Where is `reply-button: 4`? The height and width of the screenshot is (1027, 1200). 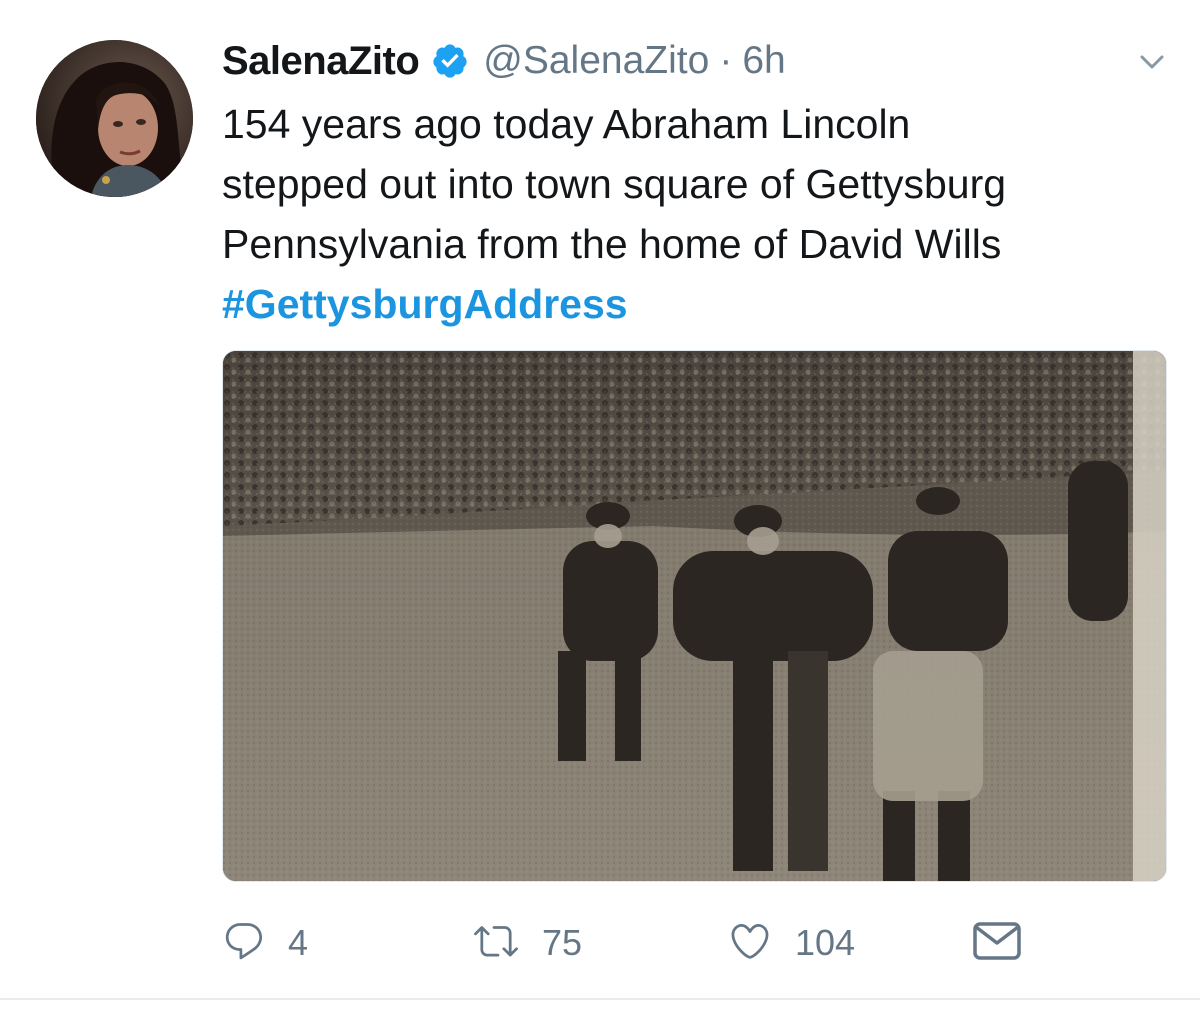
reply-button: 4 is located at coordinates (265, 943).